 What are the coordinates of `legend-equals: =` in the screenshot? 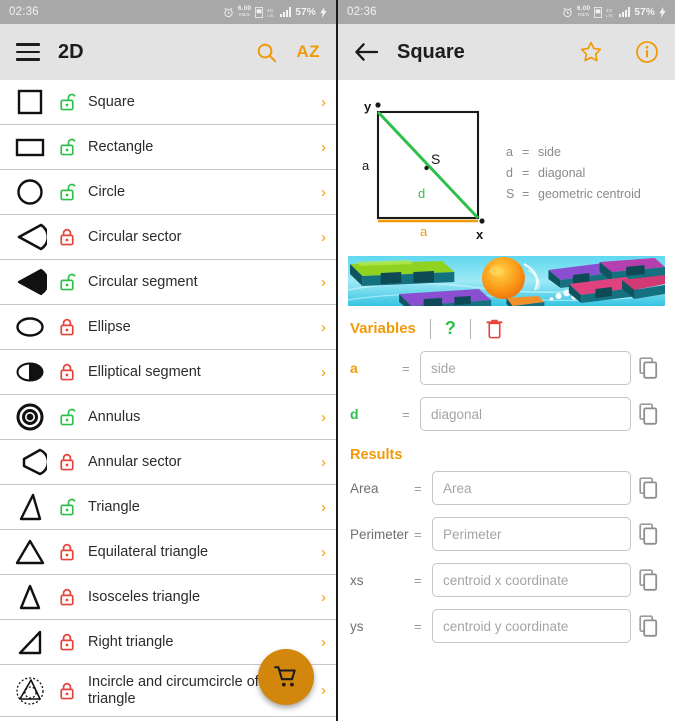 It's located at (526, 194).